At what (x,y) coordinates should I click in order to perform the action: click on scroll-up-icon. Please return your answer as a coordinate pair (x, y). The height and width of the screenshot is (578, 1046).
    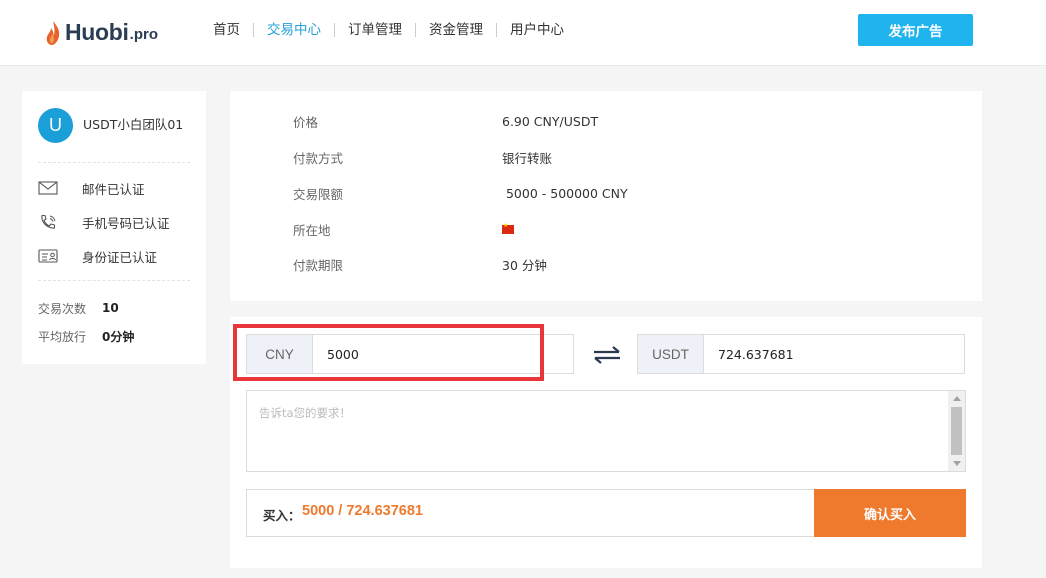
    Looking at the image, I should click on (957, 398).